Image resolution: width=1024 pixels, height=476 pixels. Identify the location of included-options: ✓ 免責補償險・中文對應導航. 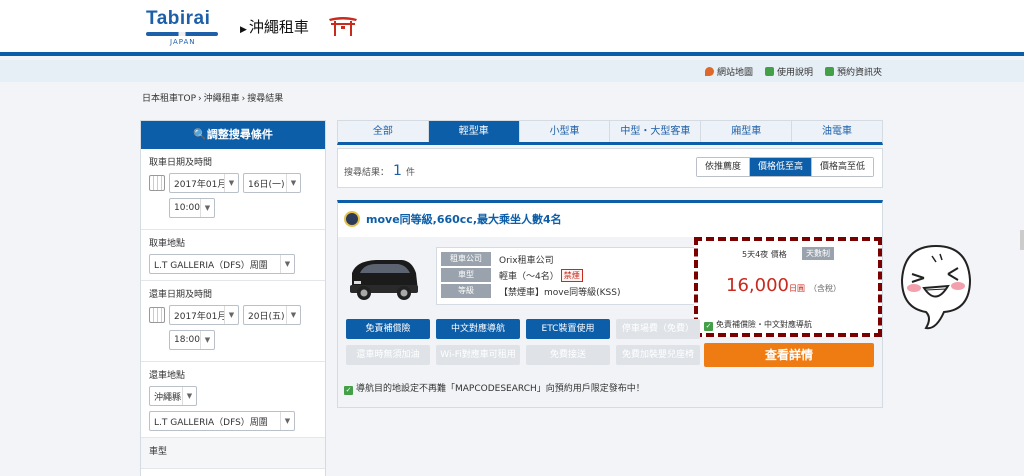
(758, 325).